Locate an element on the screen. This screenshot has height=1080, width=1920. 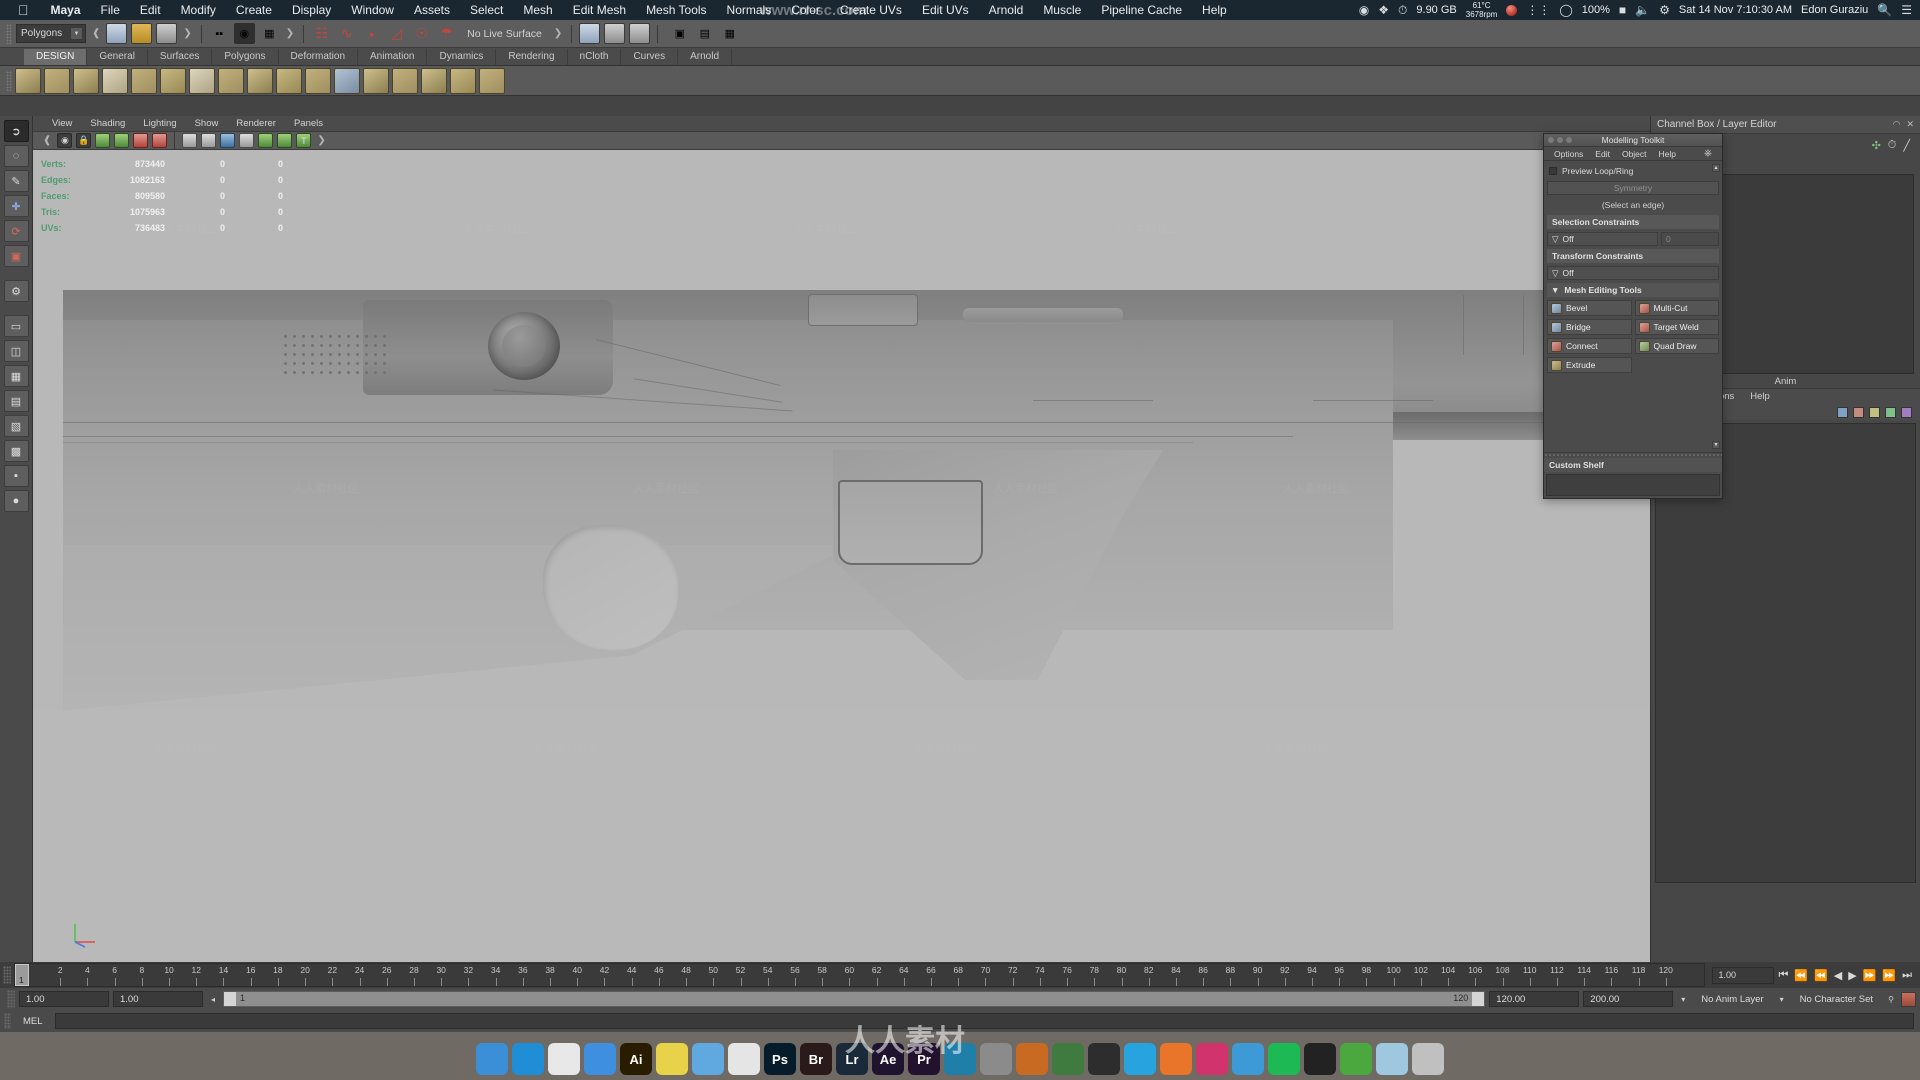
rotate-tool: ⟳ is located at coordinates (16, 231).